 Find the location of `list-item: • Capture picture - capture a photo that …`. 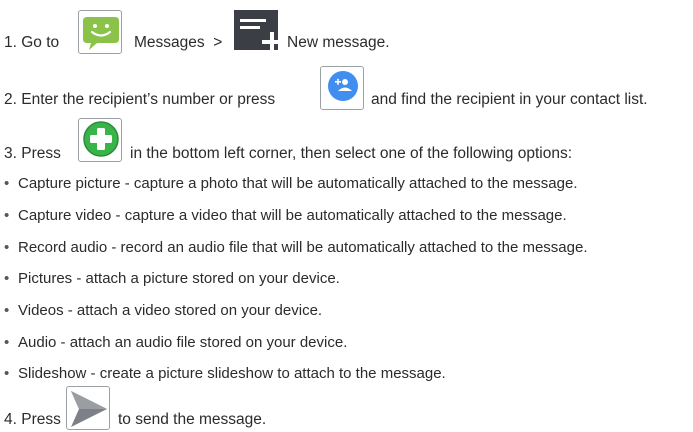

list-item: • Capture picture - capture a photo that … is located at coordinates (291, 183).